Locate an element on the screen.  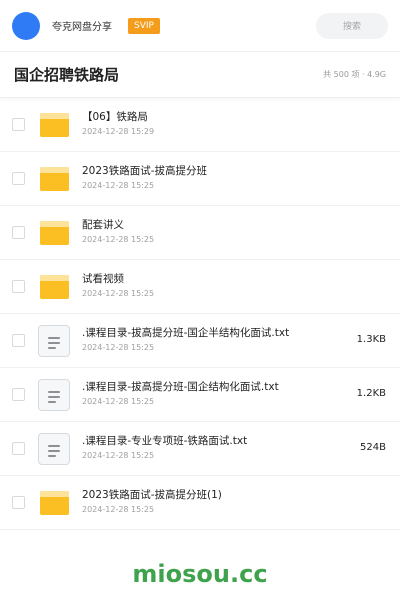
vip-badge: SVIP is located at coordinates (144, 25).